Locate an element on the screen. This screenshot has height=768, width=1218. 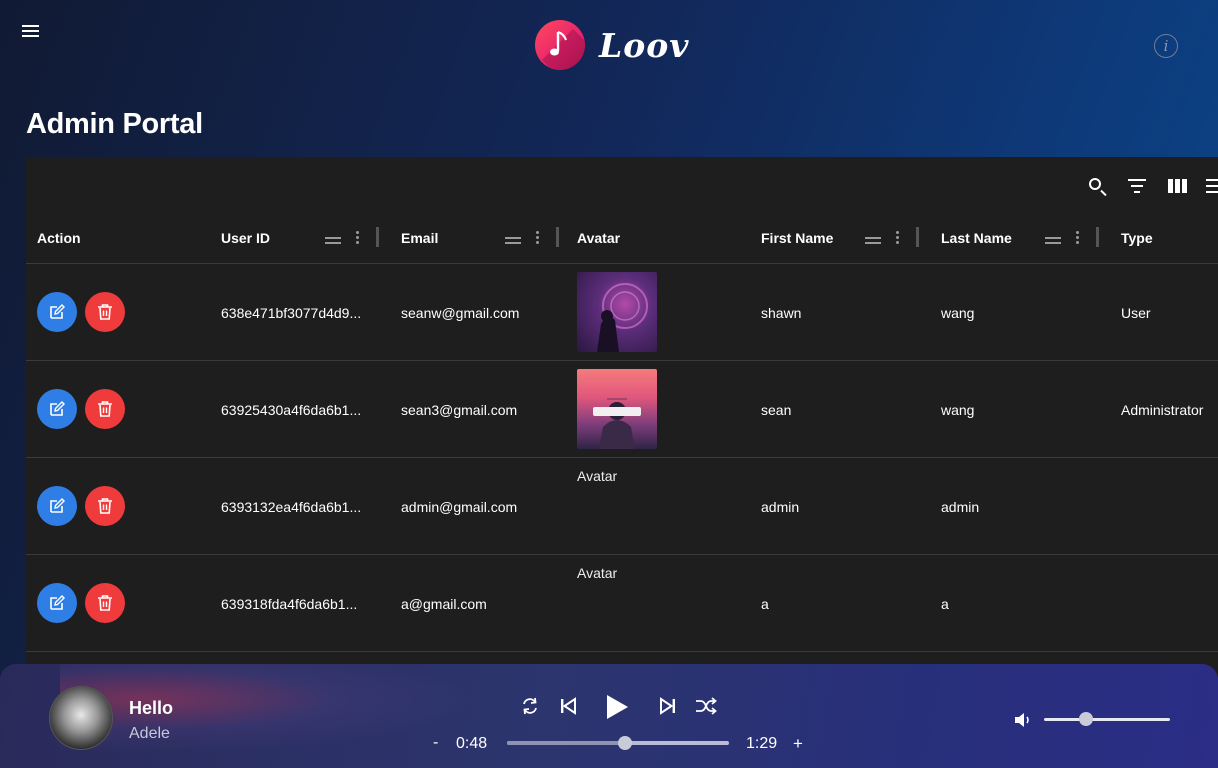
column-header-action: Action is located at coordinates (118, 238).